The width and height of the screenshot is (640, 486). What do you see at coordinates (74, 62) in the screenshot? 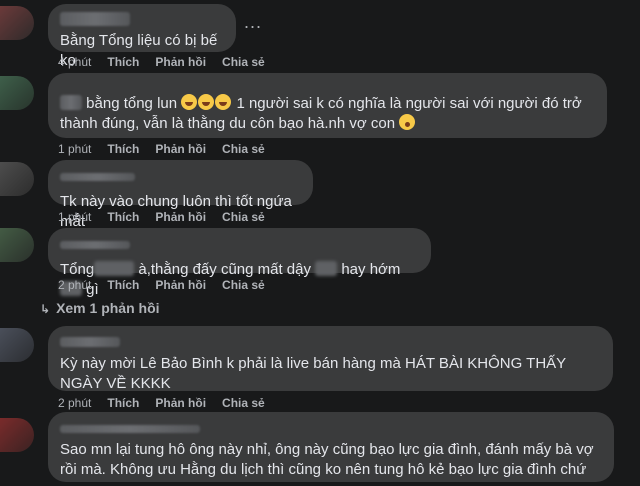
I see `comment-time: 4 phút` at bounding box center [74, 62].